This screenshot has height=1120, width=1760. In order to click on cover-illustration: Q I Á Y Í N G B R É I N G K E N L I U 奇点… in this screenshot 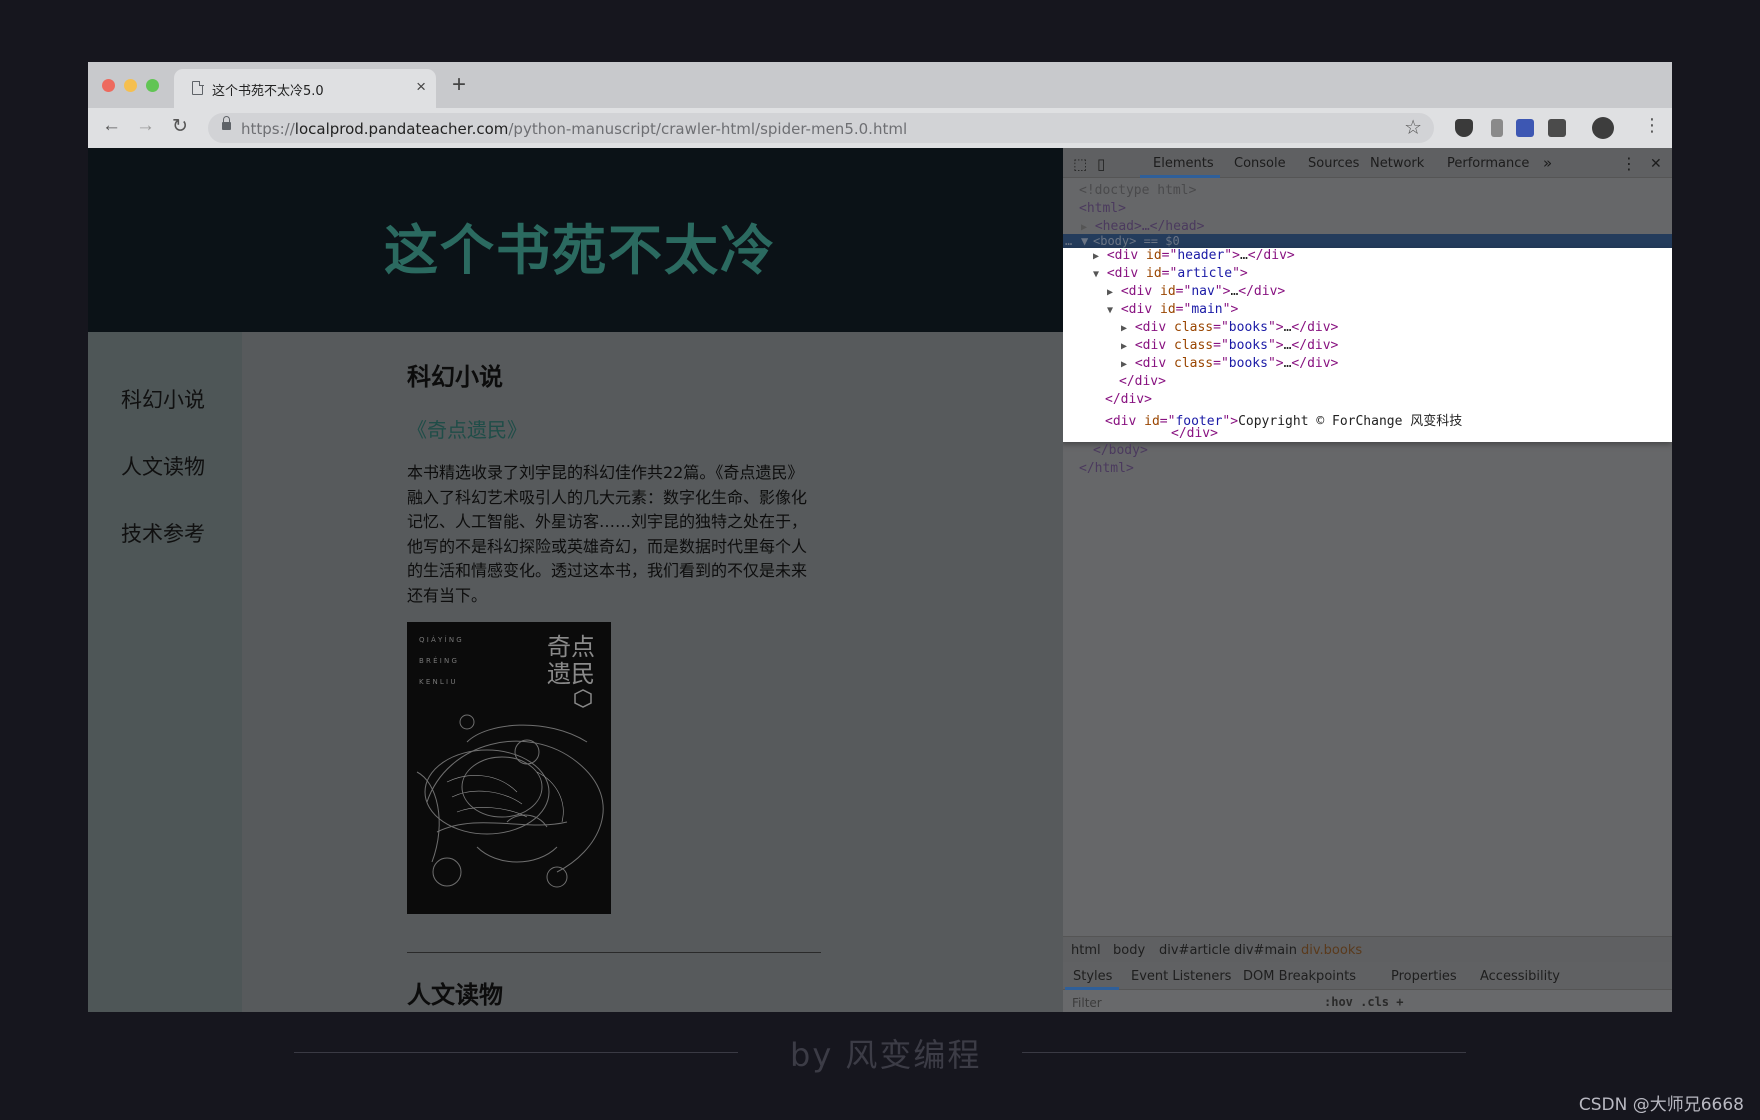, I will do `click(510, 760)`.